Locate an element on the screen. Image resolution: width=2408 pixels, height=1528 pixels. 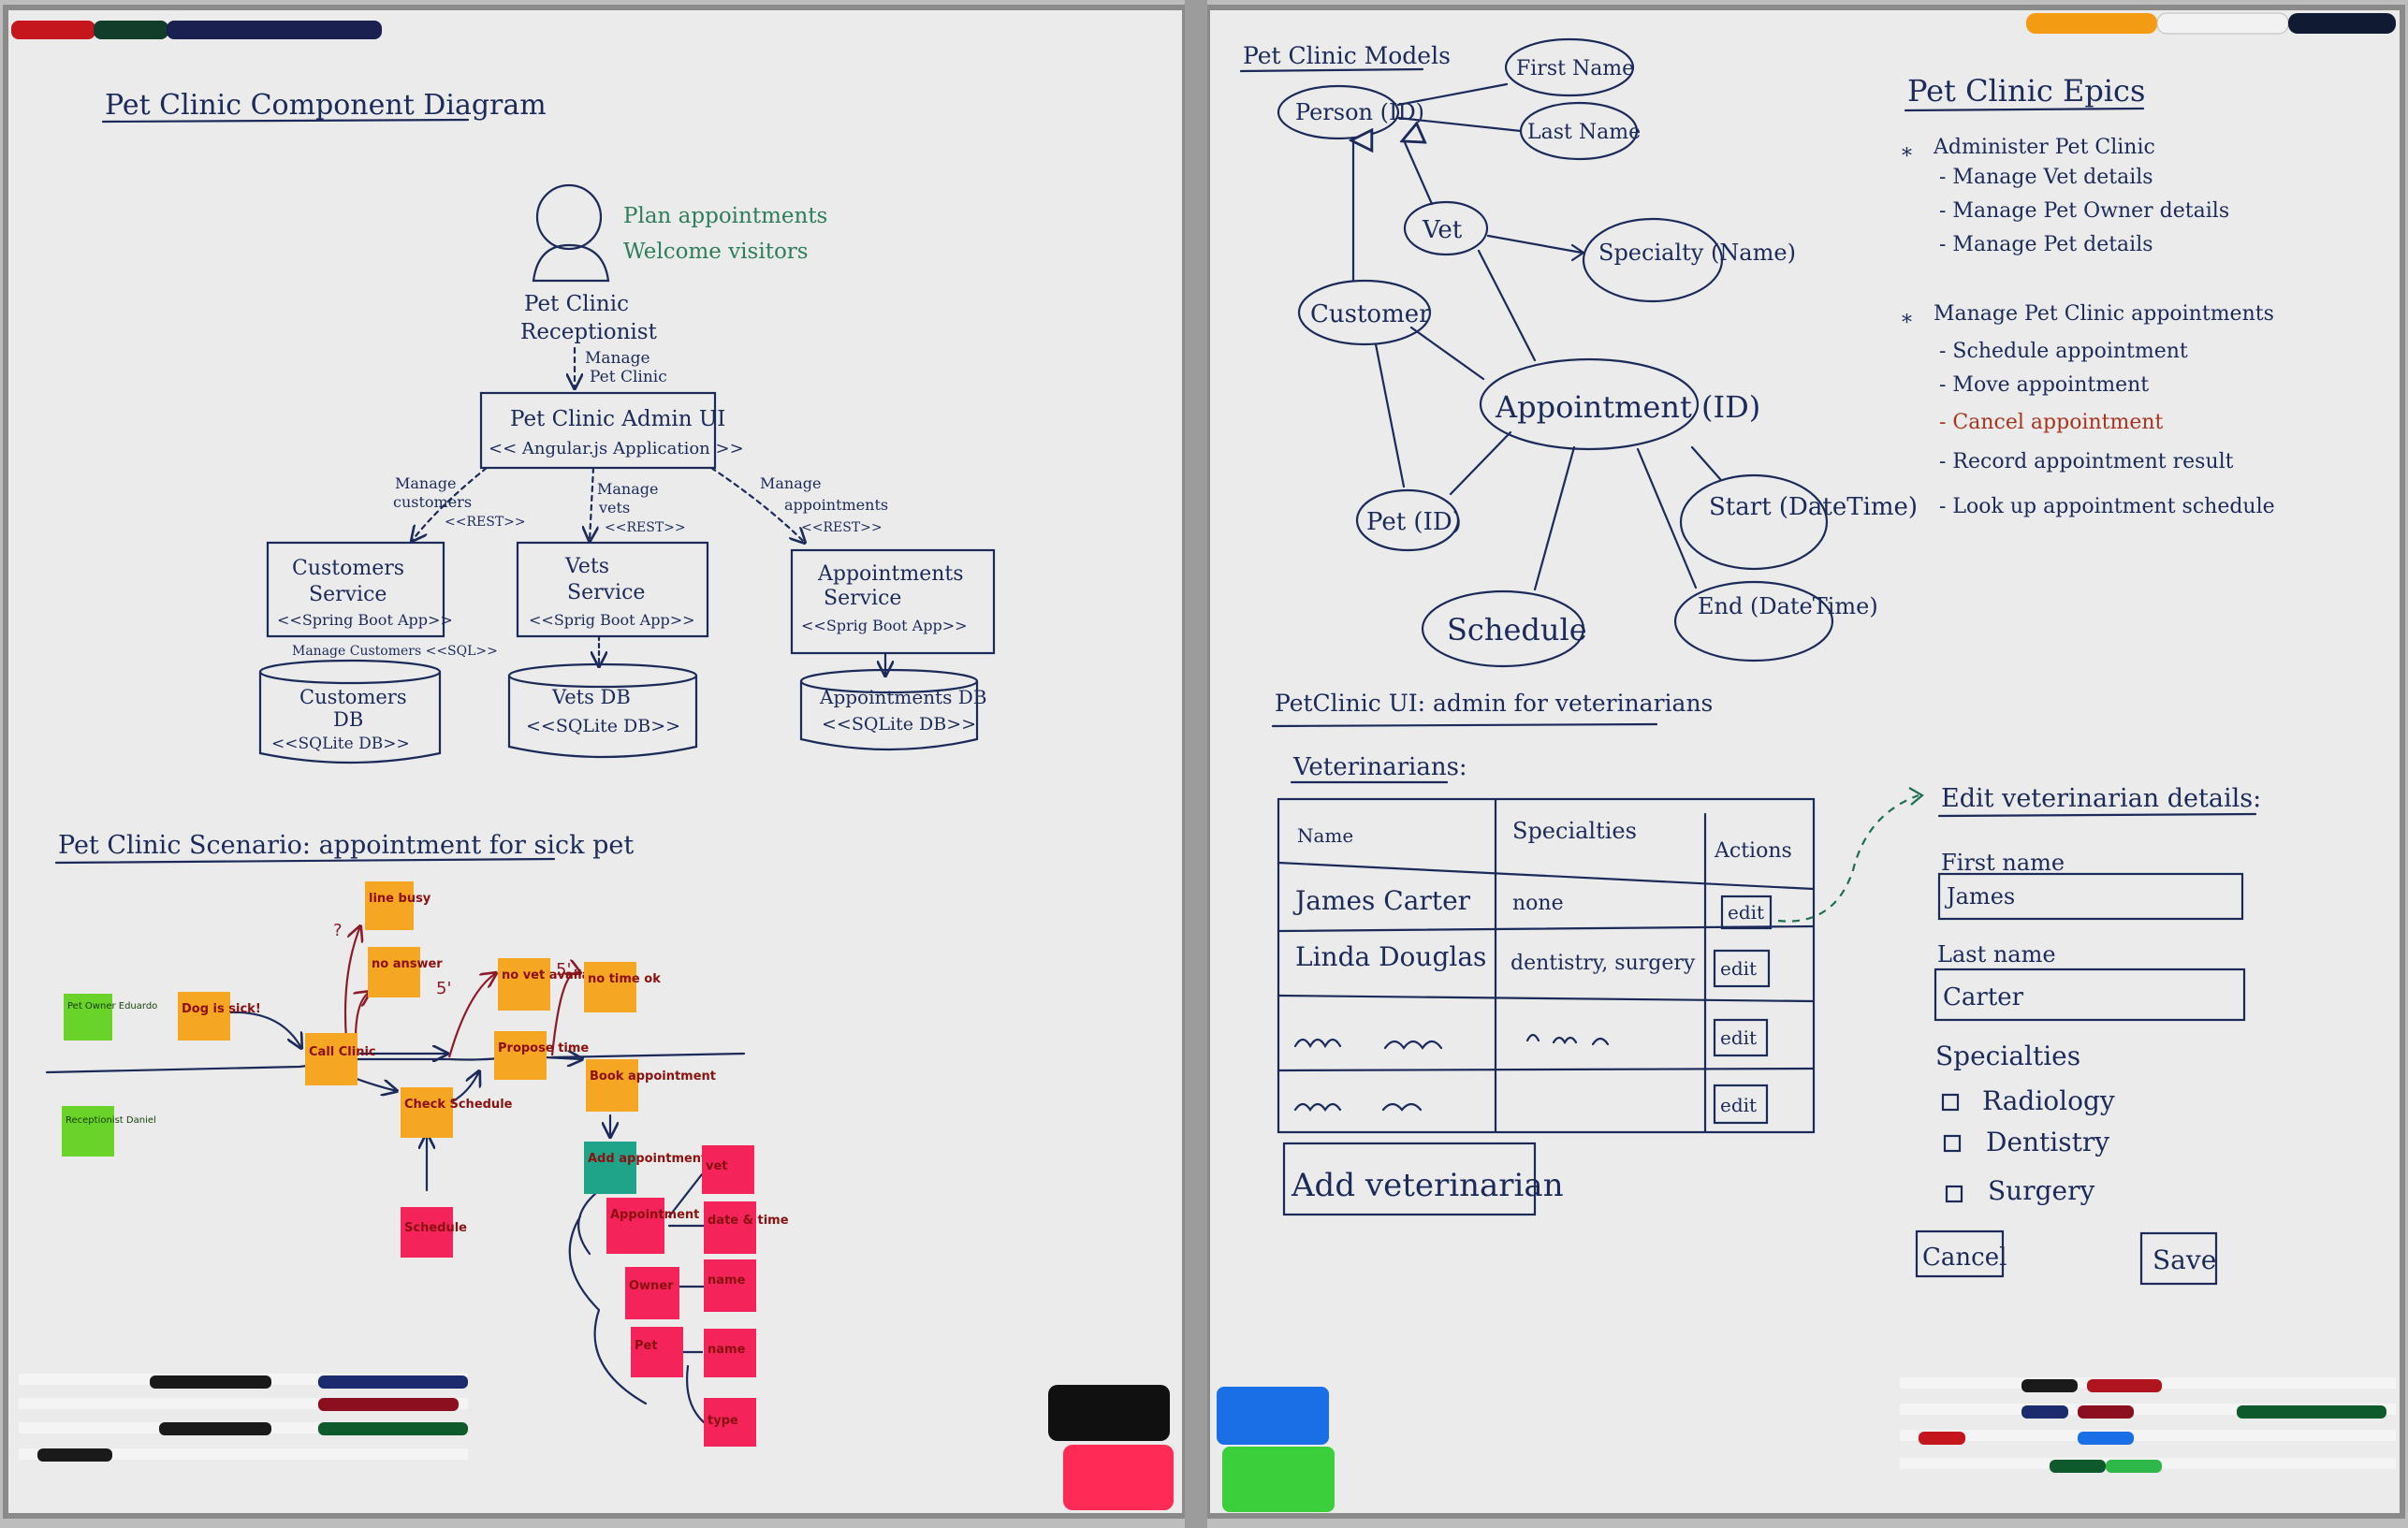
models-title: Pet Clinic Models is located at coordinates (1347, 55).